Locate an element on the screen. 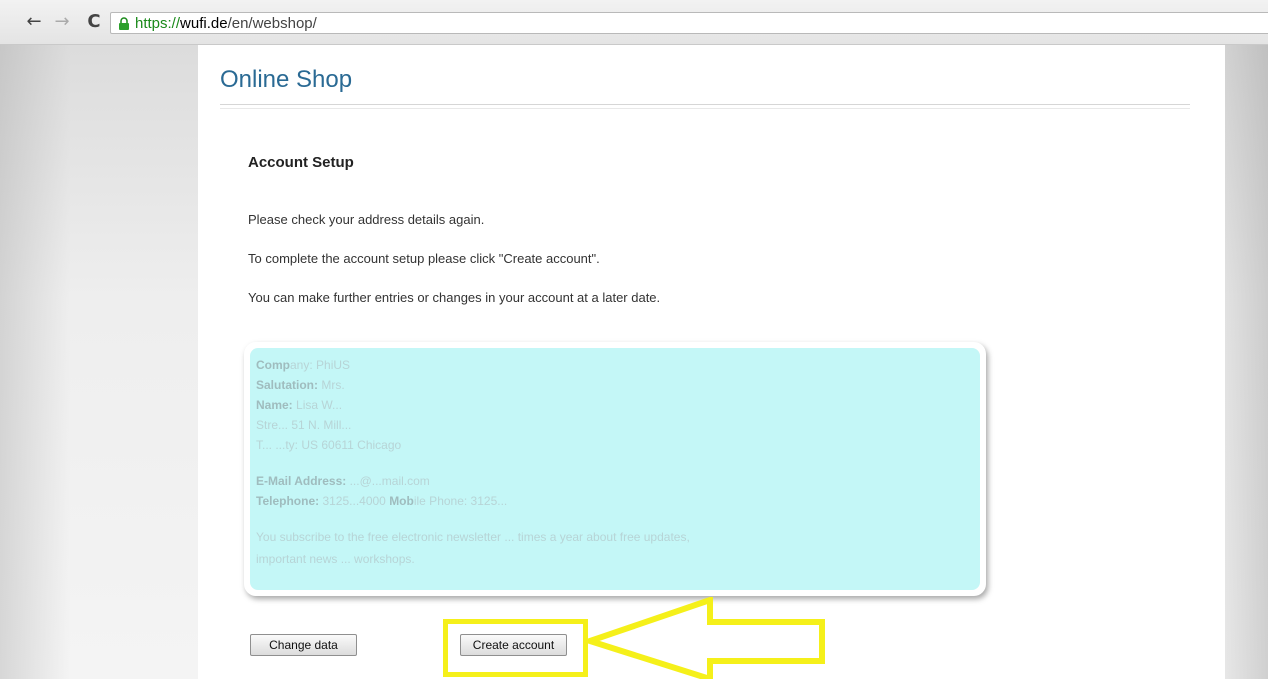 The width and height of the screenshot is (1268, 679). summary-email-label: E-Mail Address: is located at coordinates (301, 481).